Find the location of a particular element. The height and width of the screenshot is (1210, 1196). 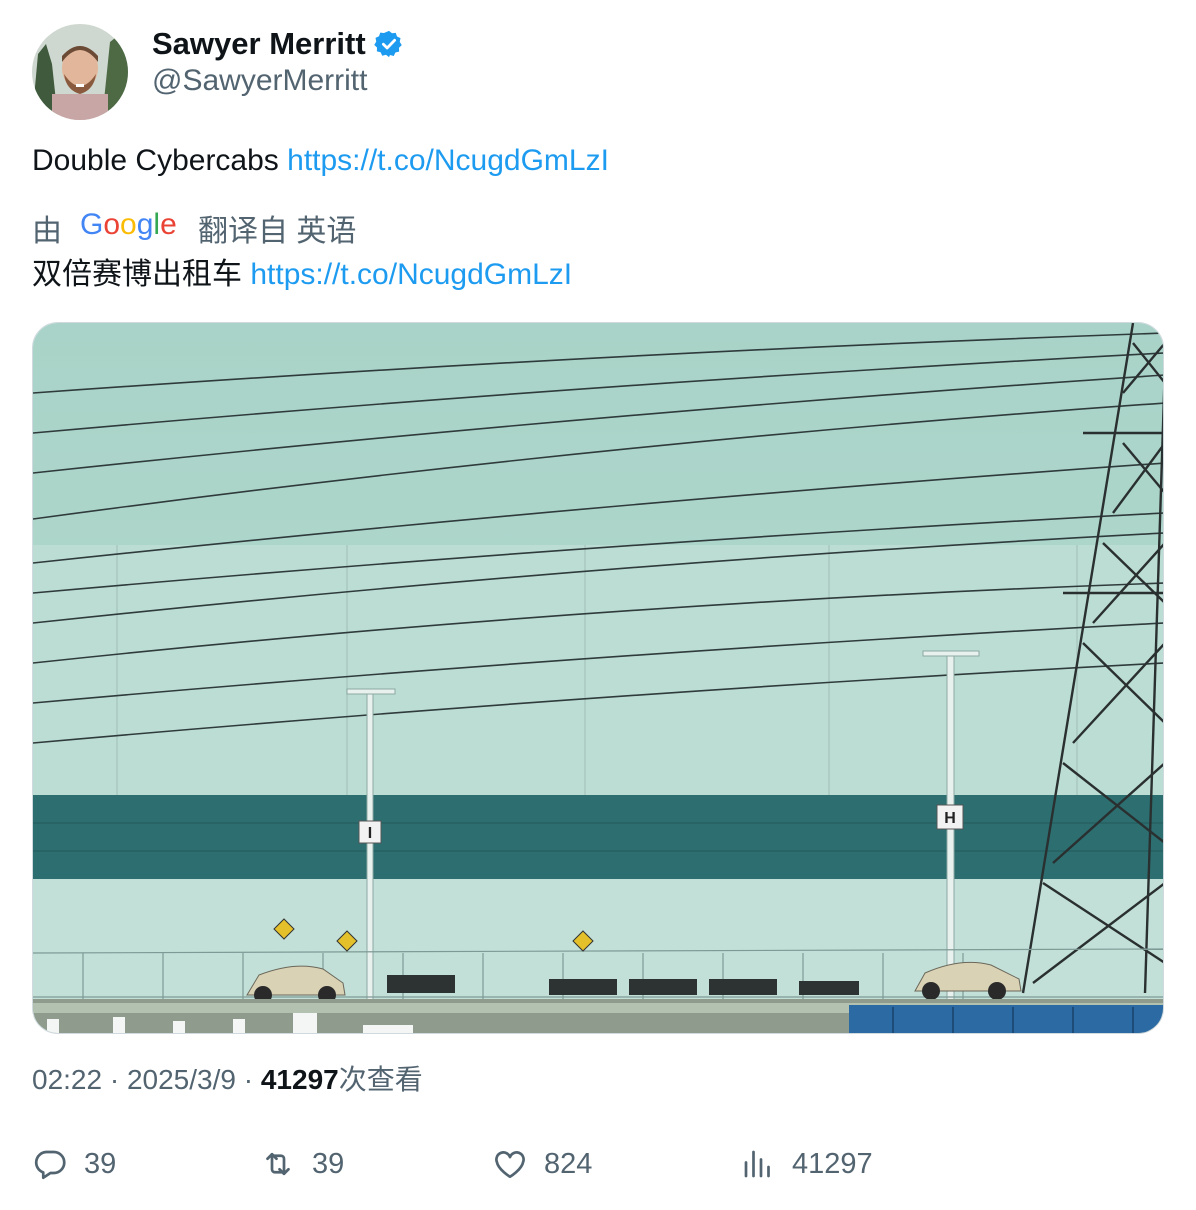

reply-button: 39 is located at coordinates (74, 1164).